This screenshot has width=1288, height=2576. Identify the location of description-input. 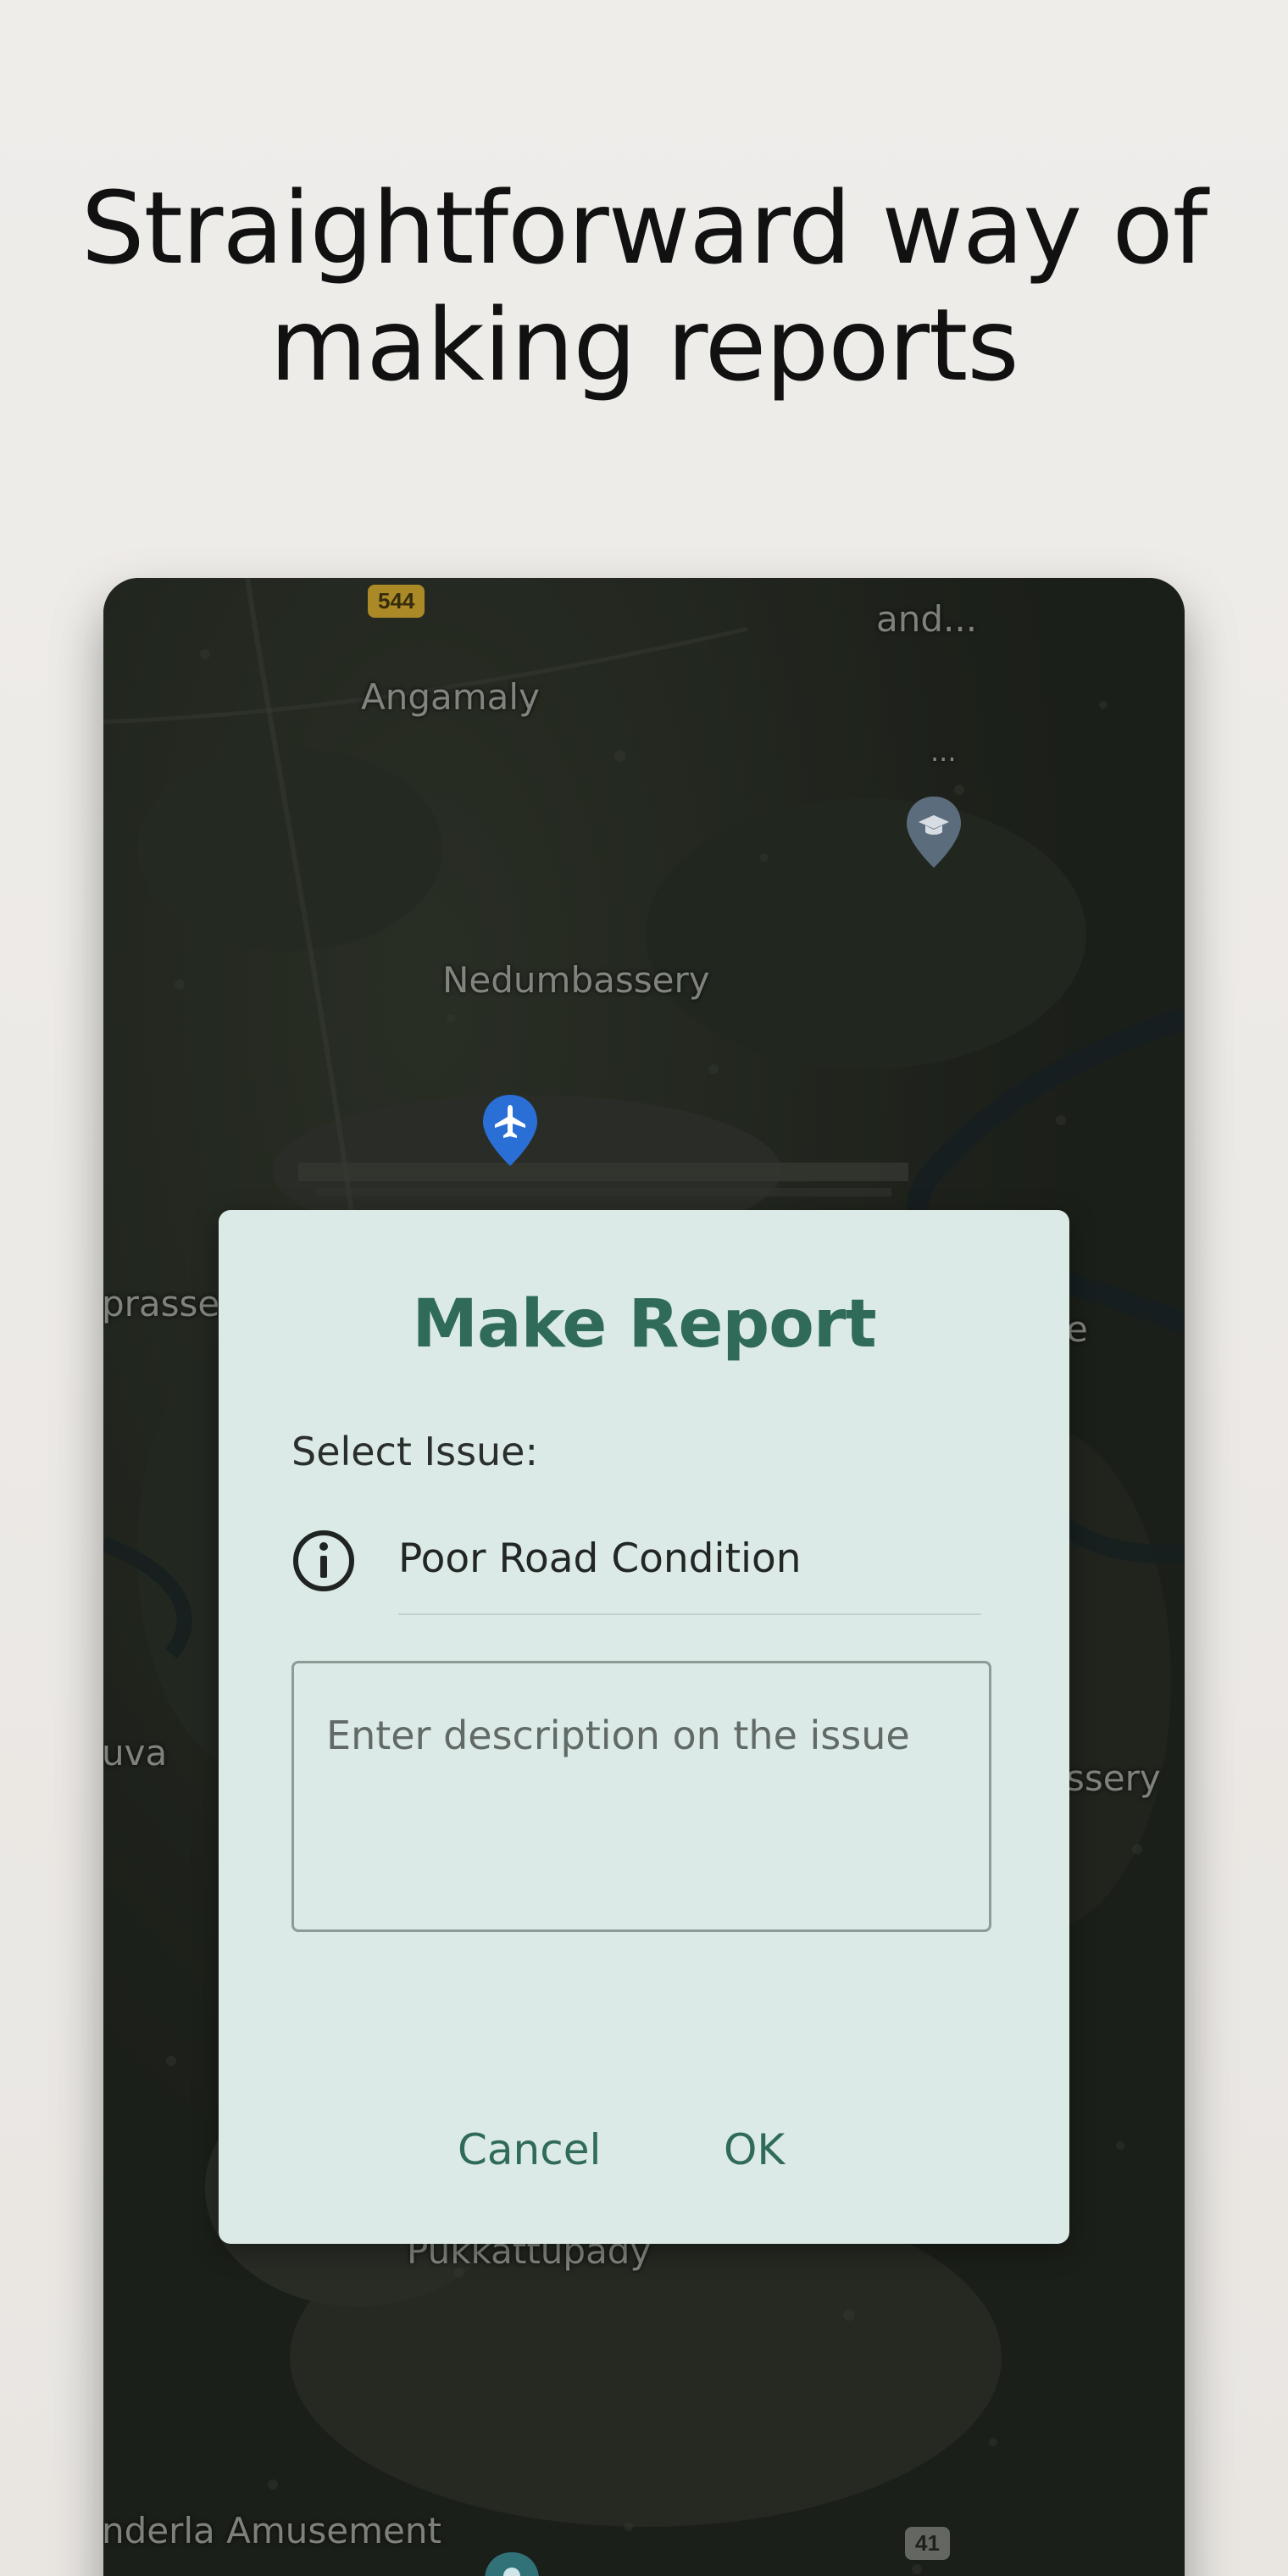
(641, 1796).